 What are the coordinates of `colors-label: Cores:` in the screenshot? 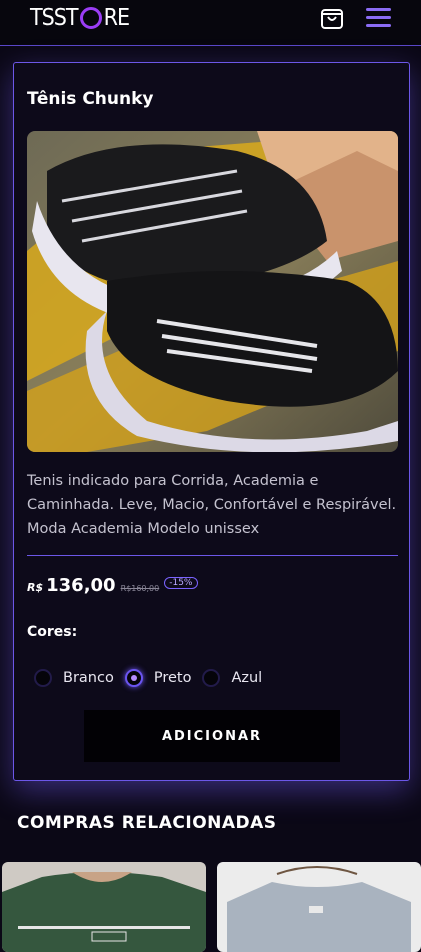 It's located at (52, 632).